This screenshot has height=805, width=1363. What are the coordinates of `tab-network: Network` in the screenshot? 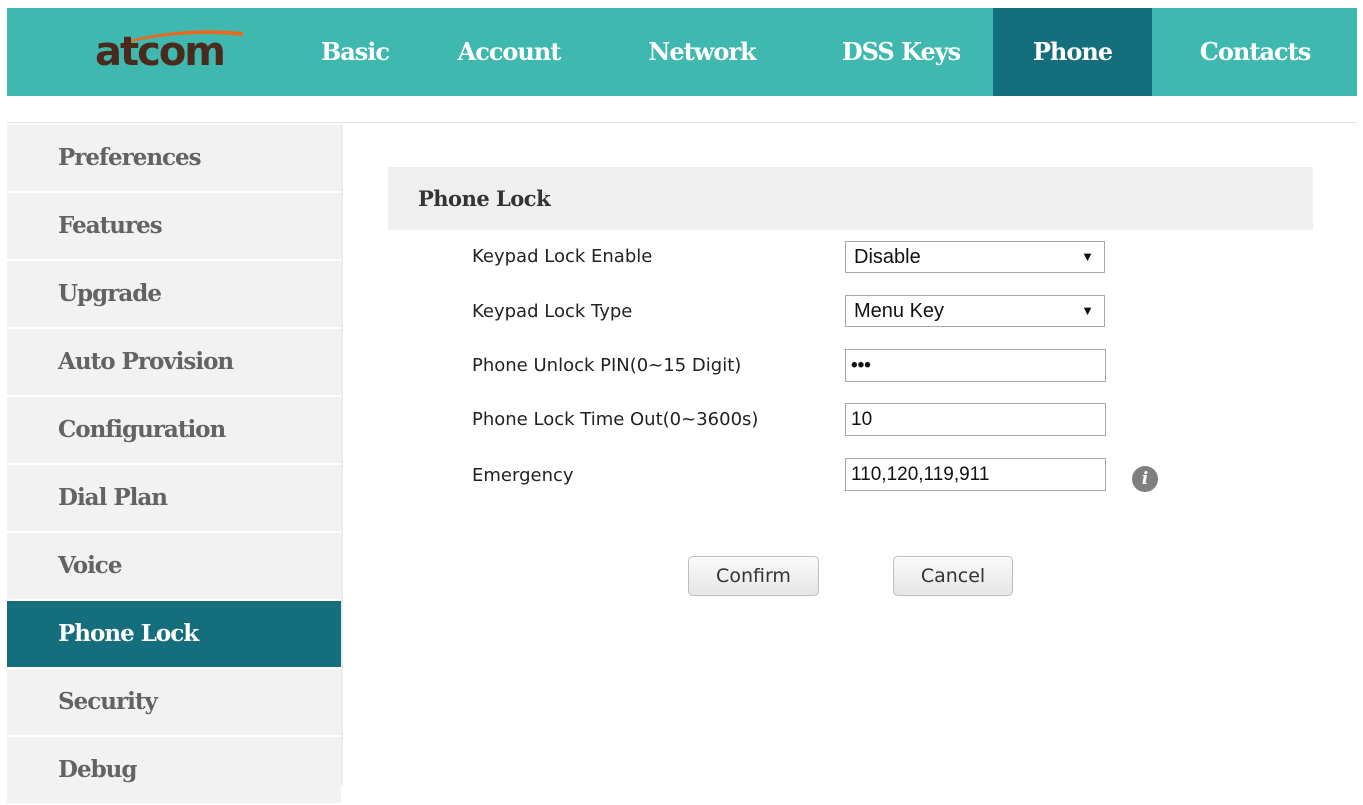 It's located at (702, 52).